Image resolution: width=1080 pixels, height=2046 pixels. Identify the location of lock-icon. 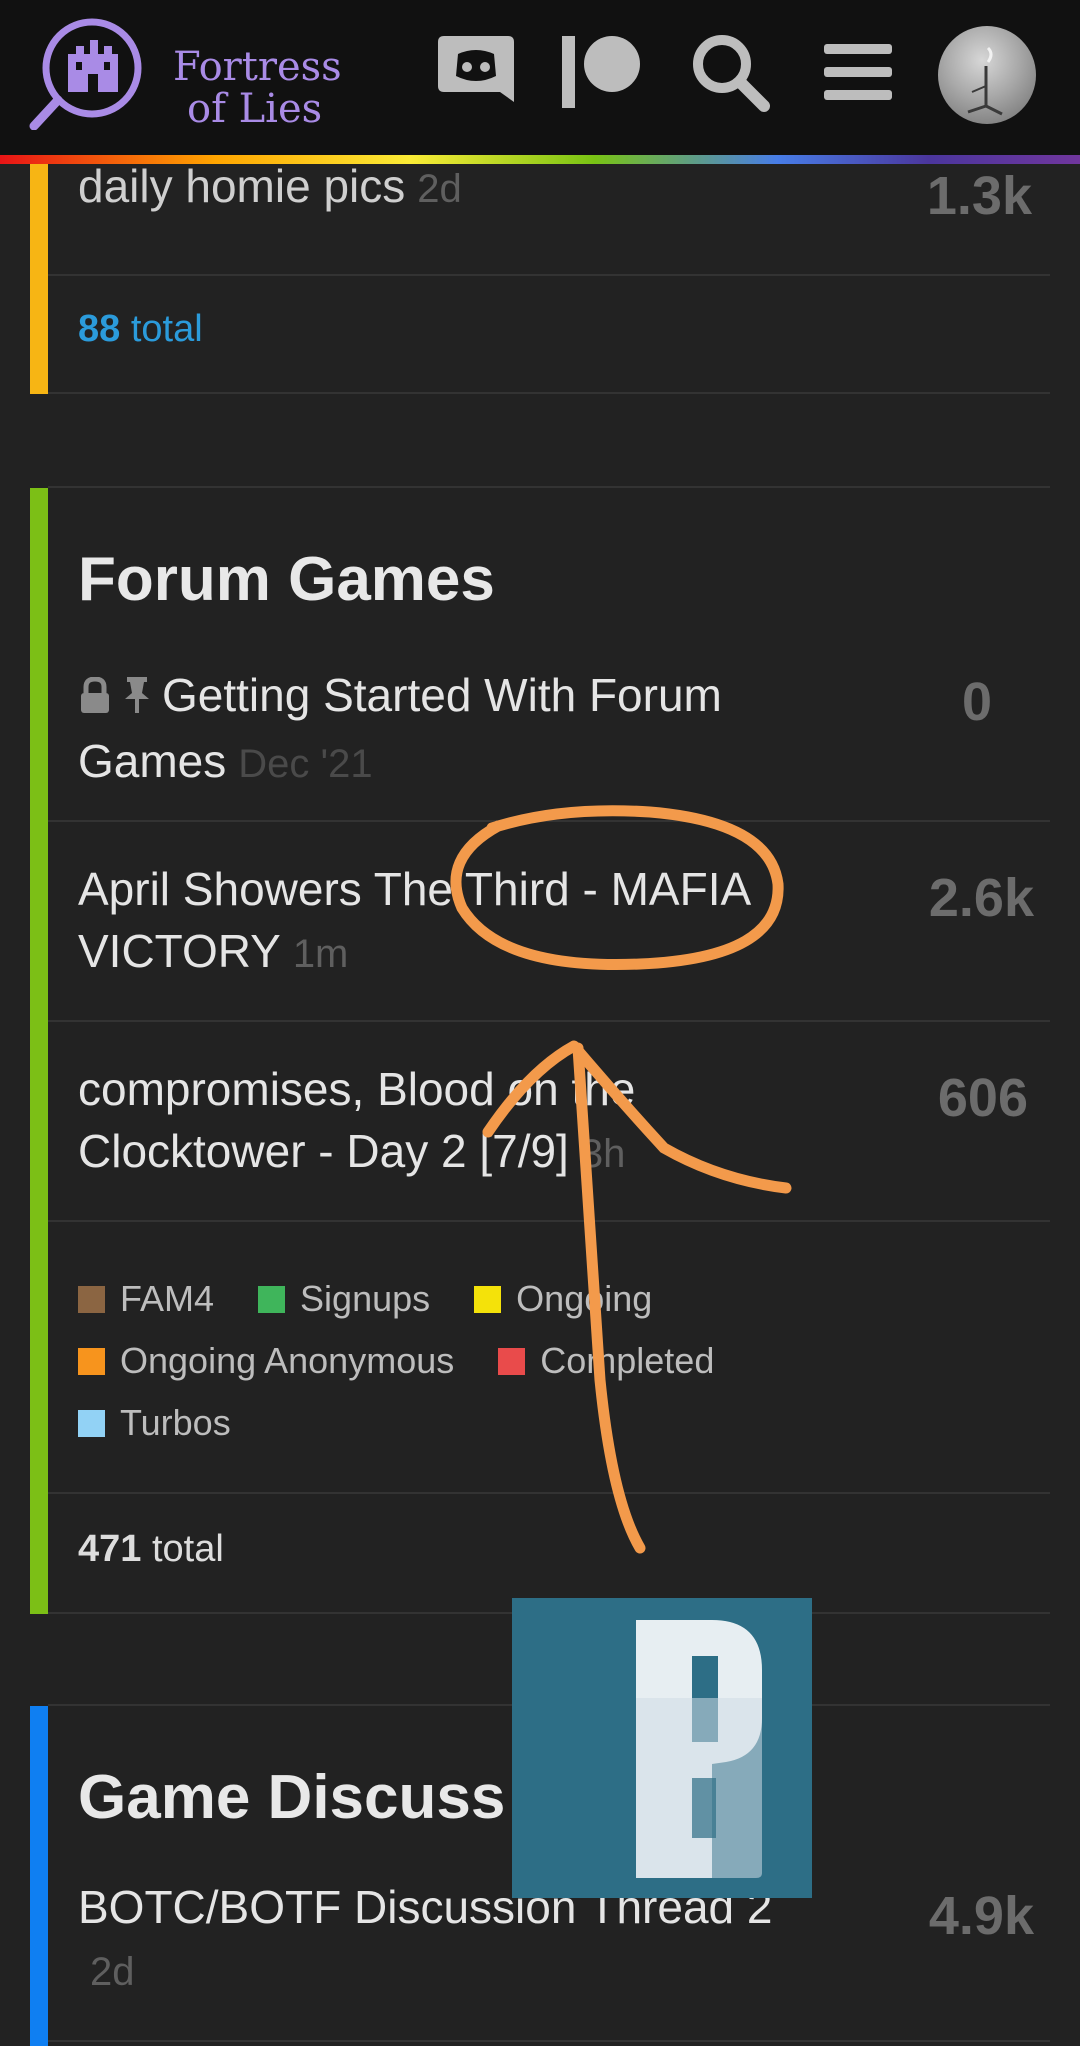
(95, 699).